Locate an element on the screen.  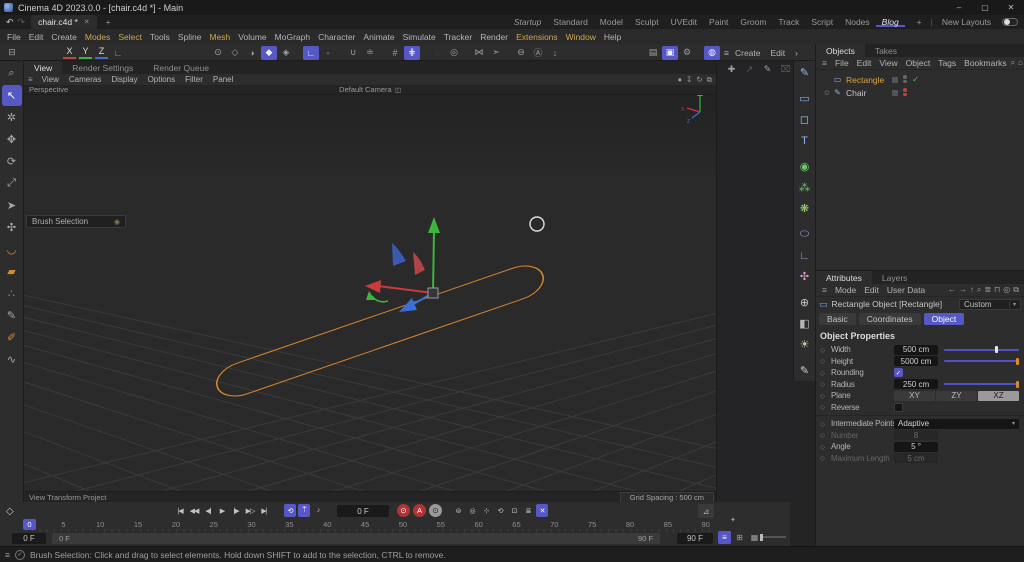
brush-selection-hud: Brush Selection ◉ is located at coordinates (76, 221).